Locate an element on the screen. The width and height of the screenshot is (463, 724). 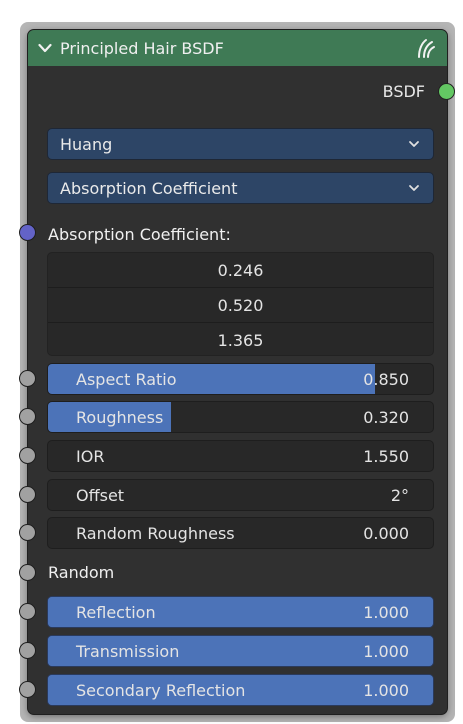
reflection-field: Reflection 1.000 is located at coordinates (240, 612).